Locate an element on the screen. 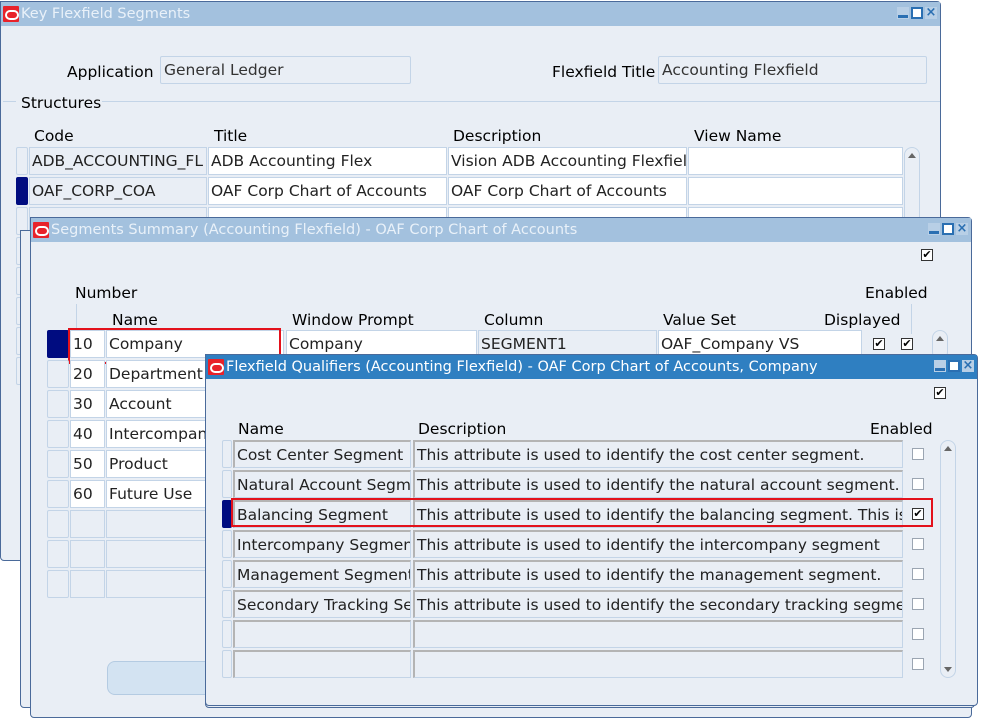 The height and width of the screenshot is (720, 983). header-connector is located at coordinates (911, 319).